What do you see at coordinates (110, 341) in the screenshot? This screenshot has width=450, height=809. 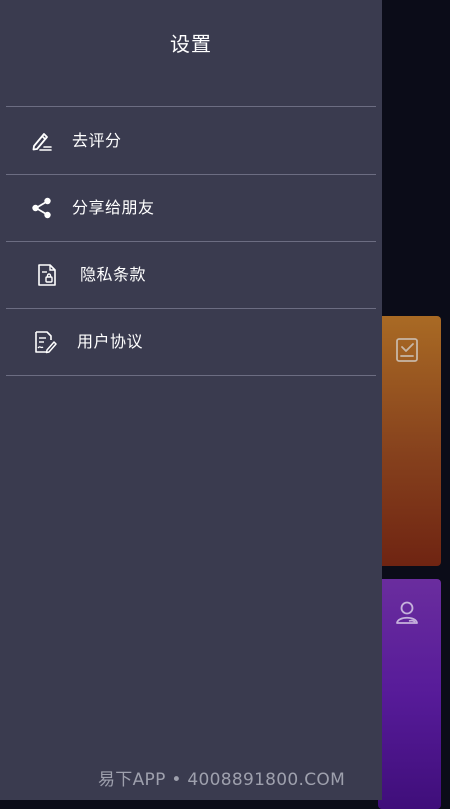 I see `menu-item-label: 用户协议` at bounding box center [110, 341].